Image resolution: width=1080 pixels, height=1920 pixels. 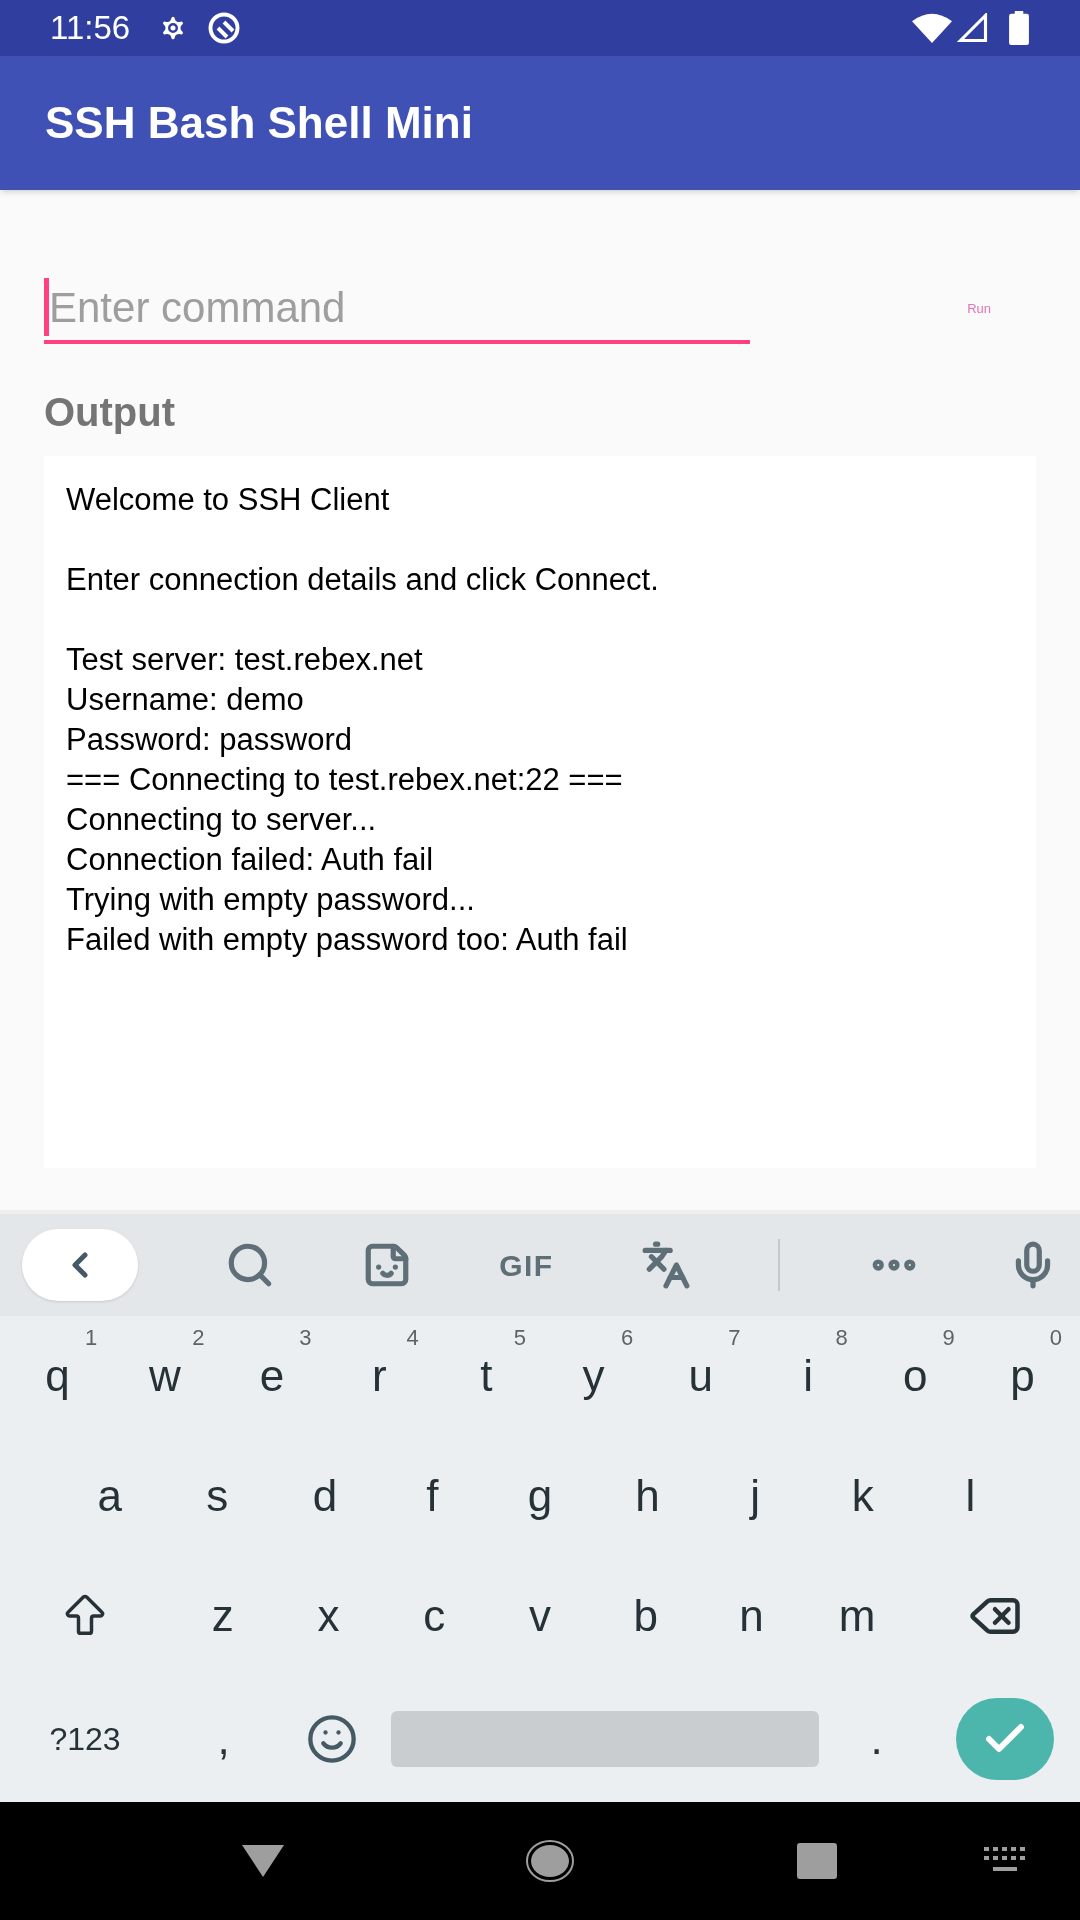 I want to click on key-hint: 2, so click(x=198, y=1338).